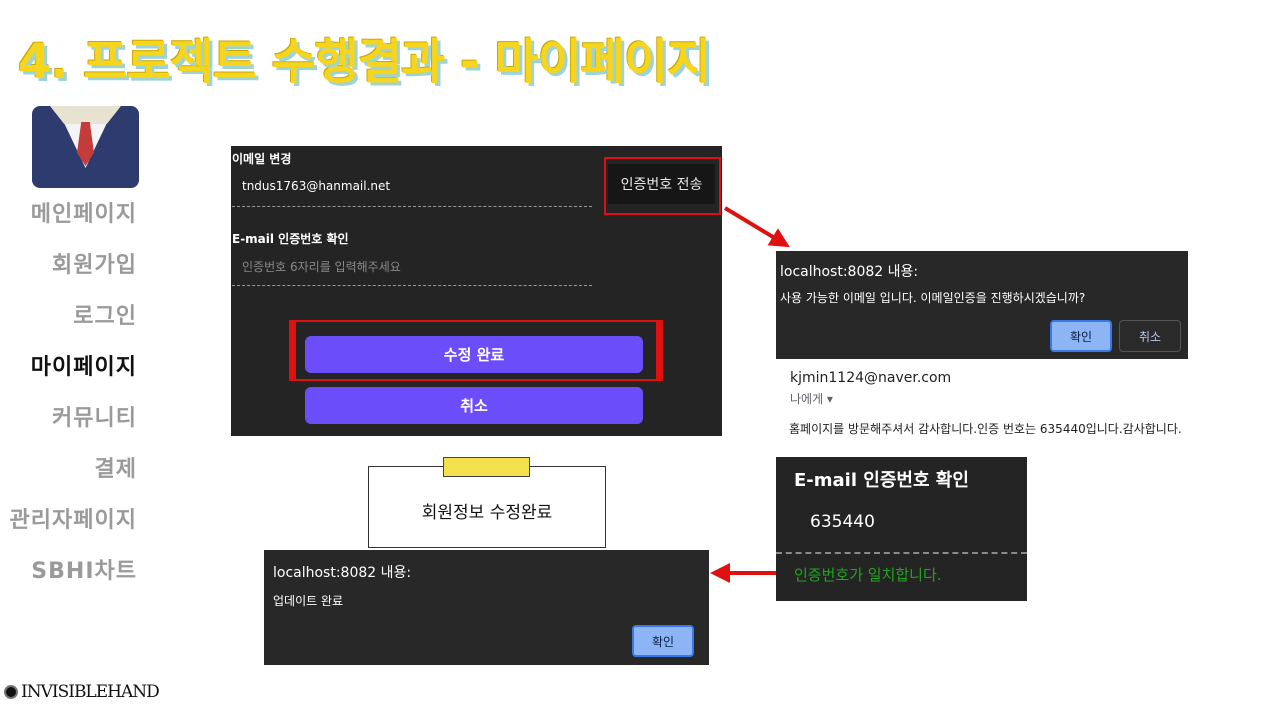 The width and height of the screenshot is (1280, 720). Describe the element at coordinates (262, 159) in the screenshot. I see `email-label: 이메일 변경` at that location.